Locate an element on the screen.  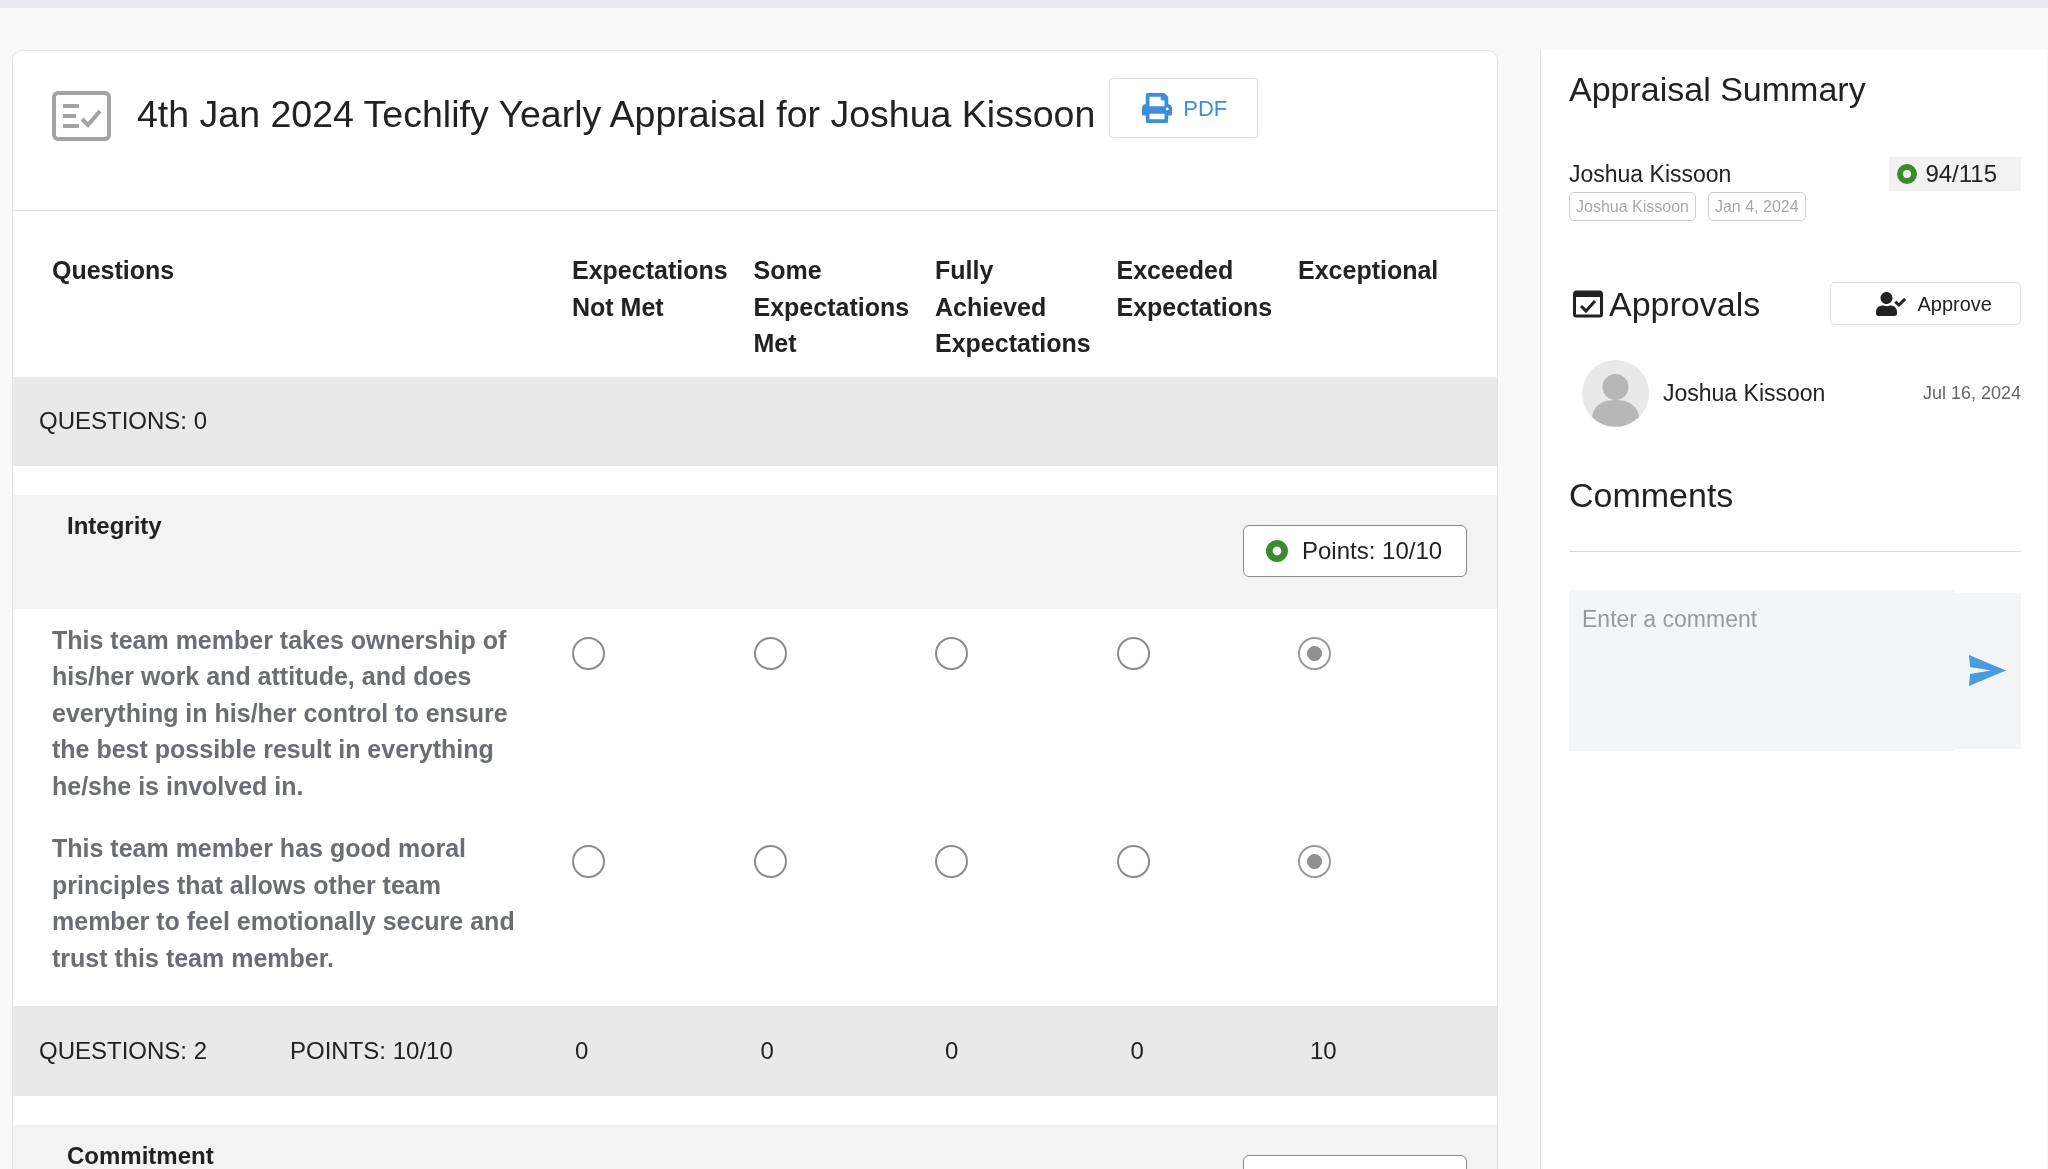
employee-name: Joshua Kissoon is located at coordinates (1651, 174).